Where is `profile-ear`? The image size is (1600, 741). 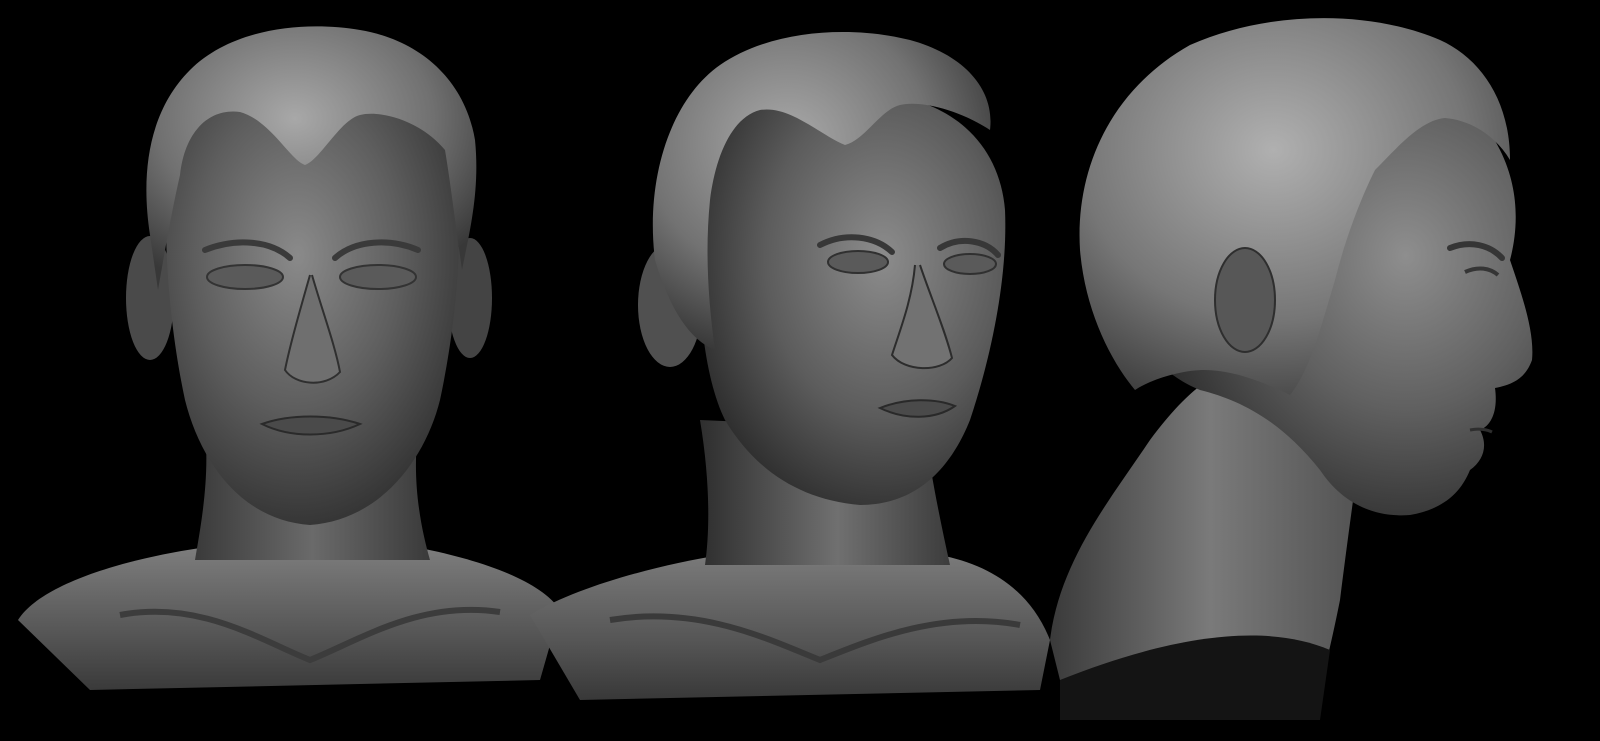 profile-ear is located at coordinates (1245, 300).